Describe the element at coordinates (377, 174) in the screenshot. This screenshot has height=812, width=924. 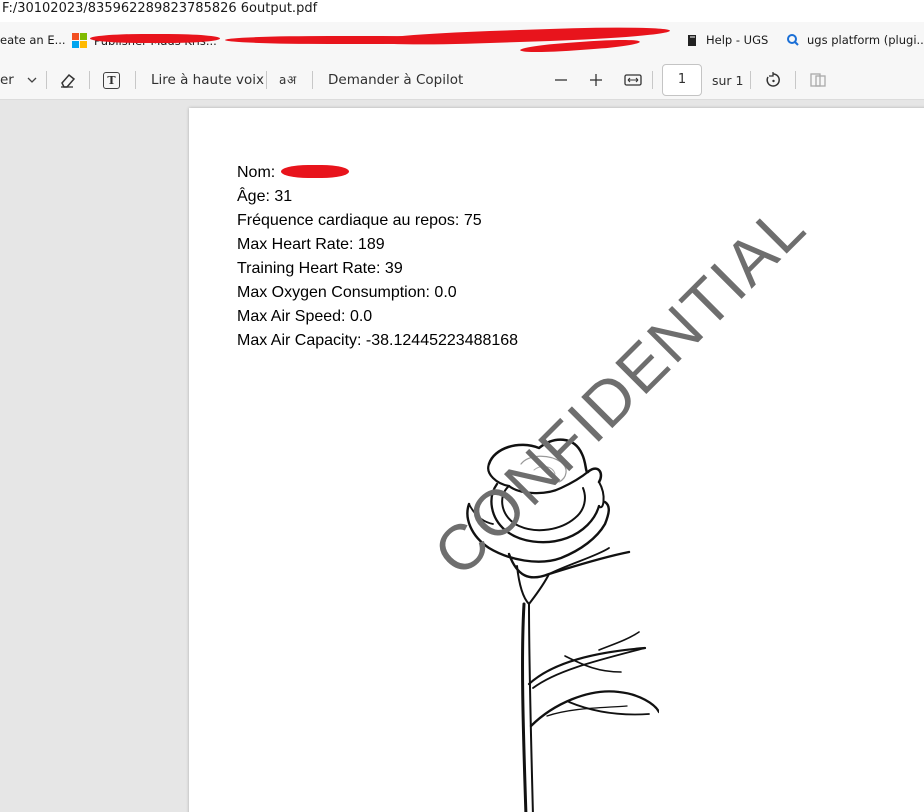
I see `name-line: Nom:` at that location.